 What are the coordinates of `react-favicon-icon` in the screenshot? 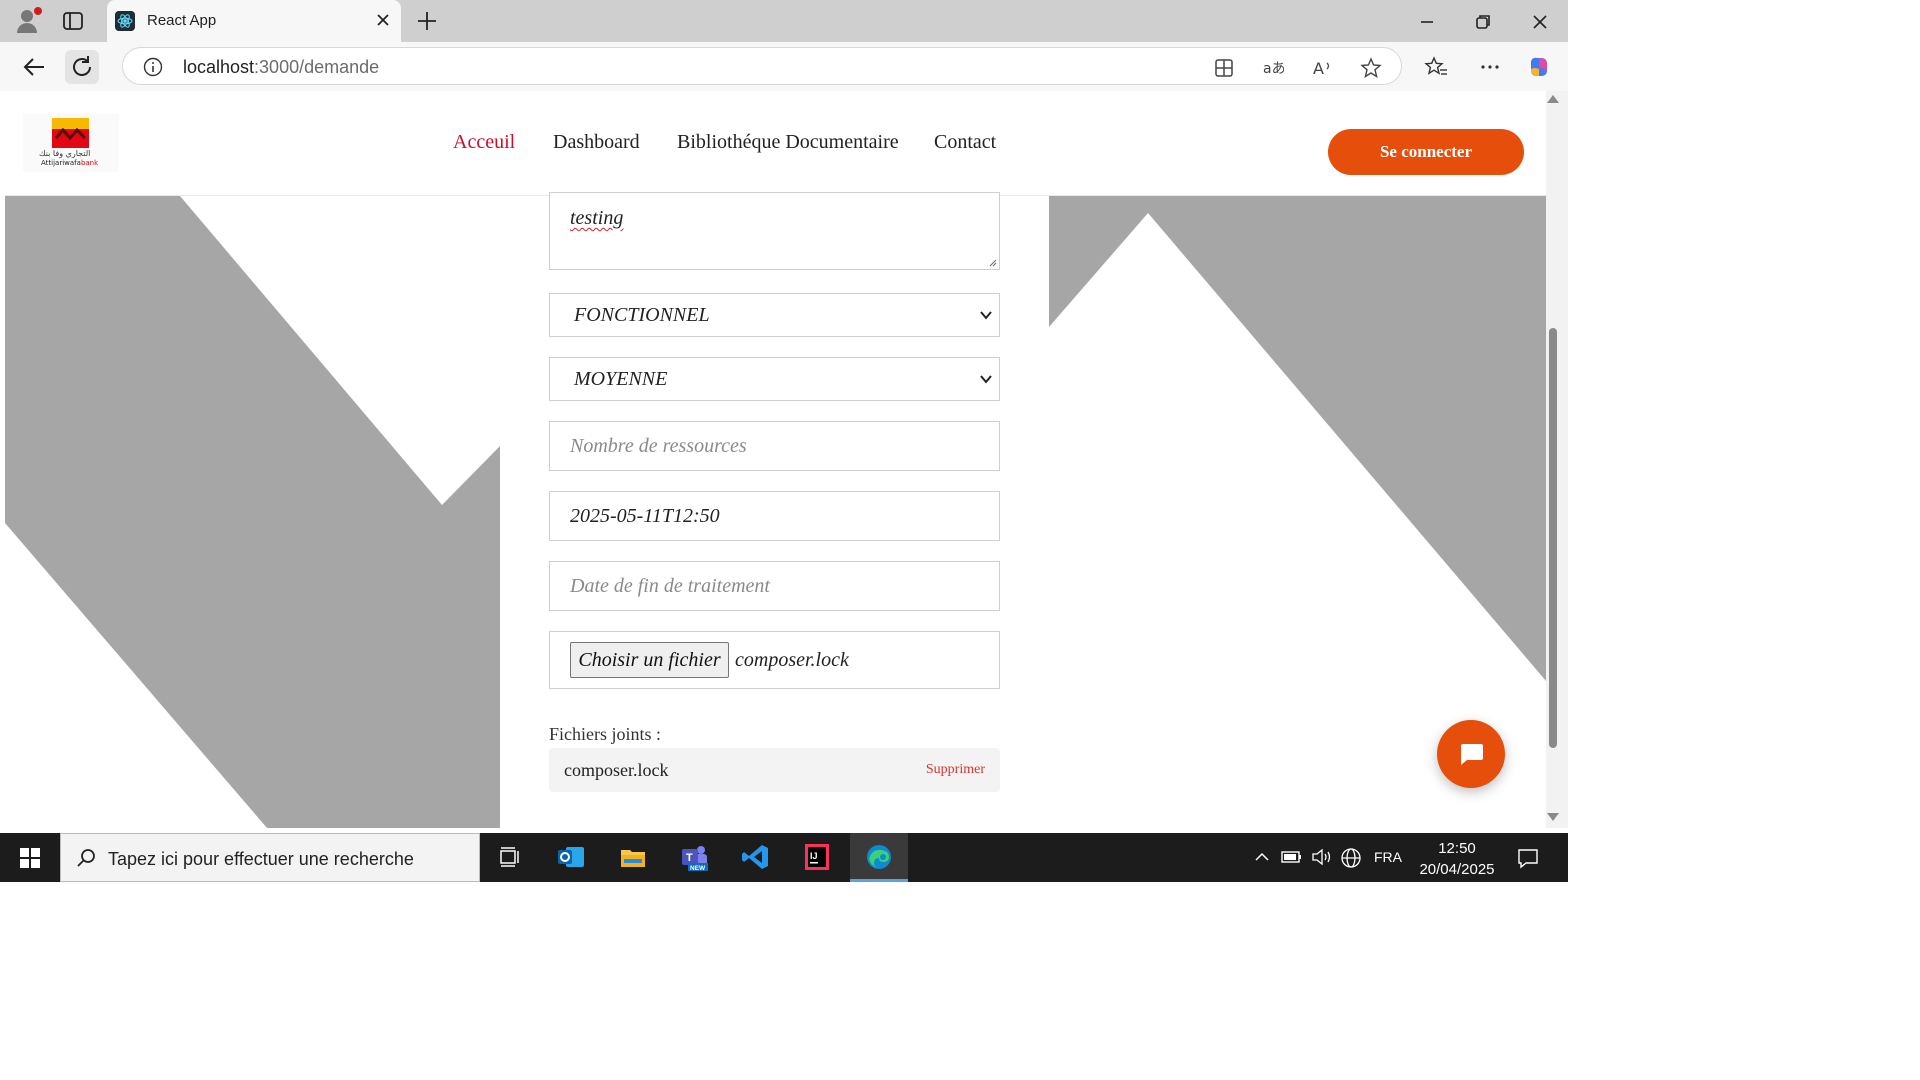 It's located at (125, 21).